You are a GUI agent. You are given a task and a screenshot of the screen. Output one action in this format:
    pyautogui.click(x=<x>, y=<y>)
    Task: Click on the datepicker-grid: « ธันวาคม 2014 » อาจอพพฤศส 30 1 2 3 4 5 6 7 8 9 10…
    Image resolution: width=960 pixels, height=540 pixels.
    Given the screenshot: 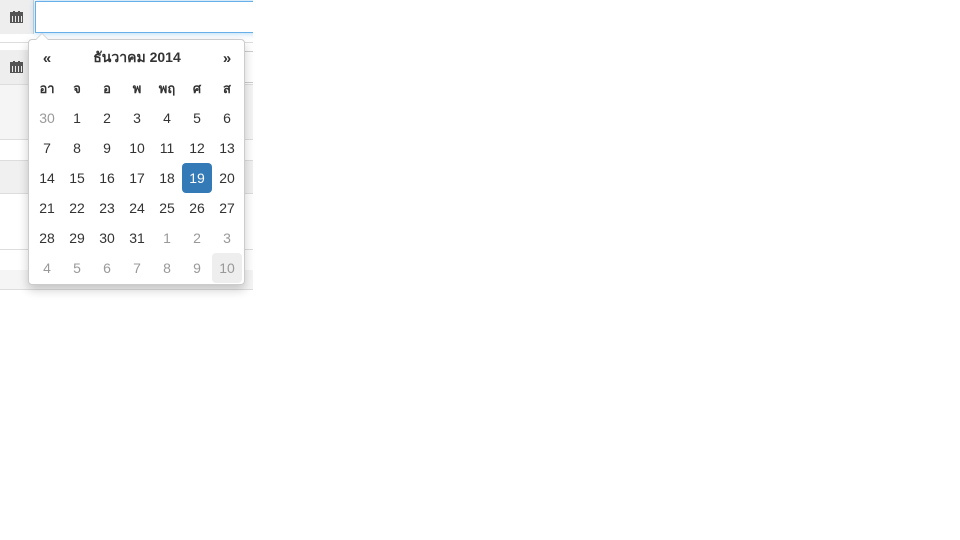 What is the action you would take?
    pyautogui.click(x=137, y=163)
    